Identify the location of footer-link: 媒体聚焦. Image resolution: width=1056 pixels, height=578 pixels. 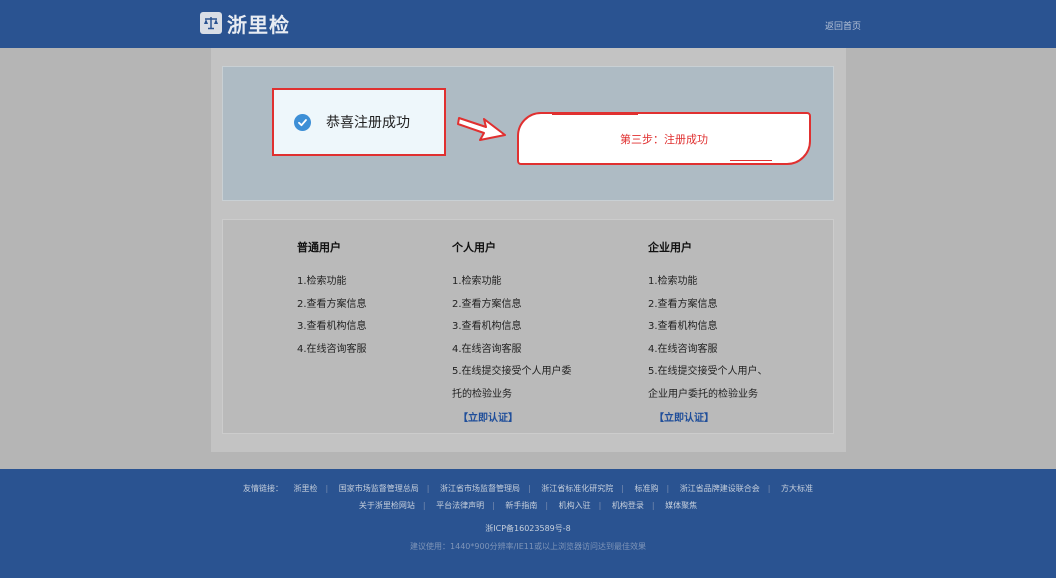
(681, 505).